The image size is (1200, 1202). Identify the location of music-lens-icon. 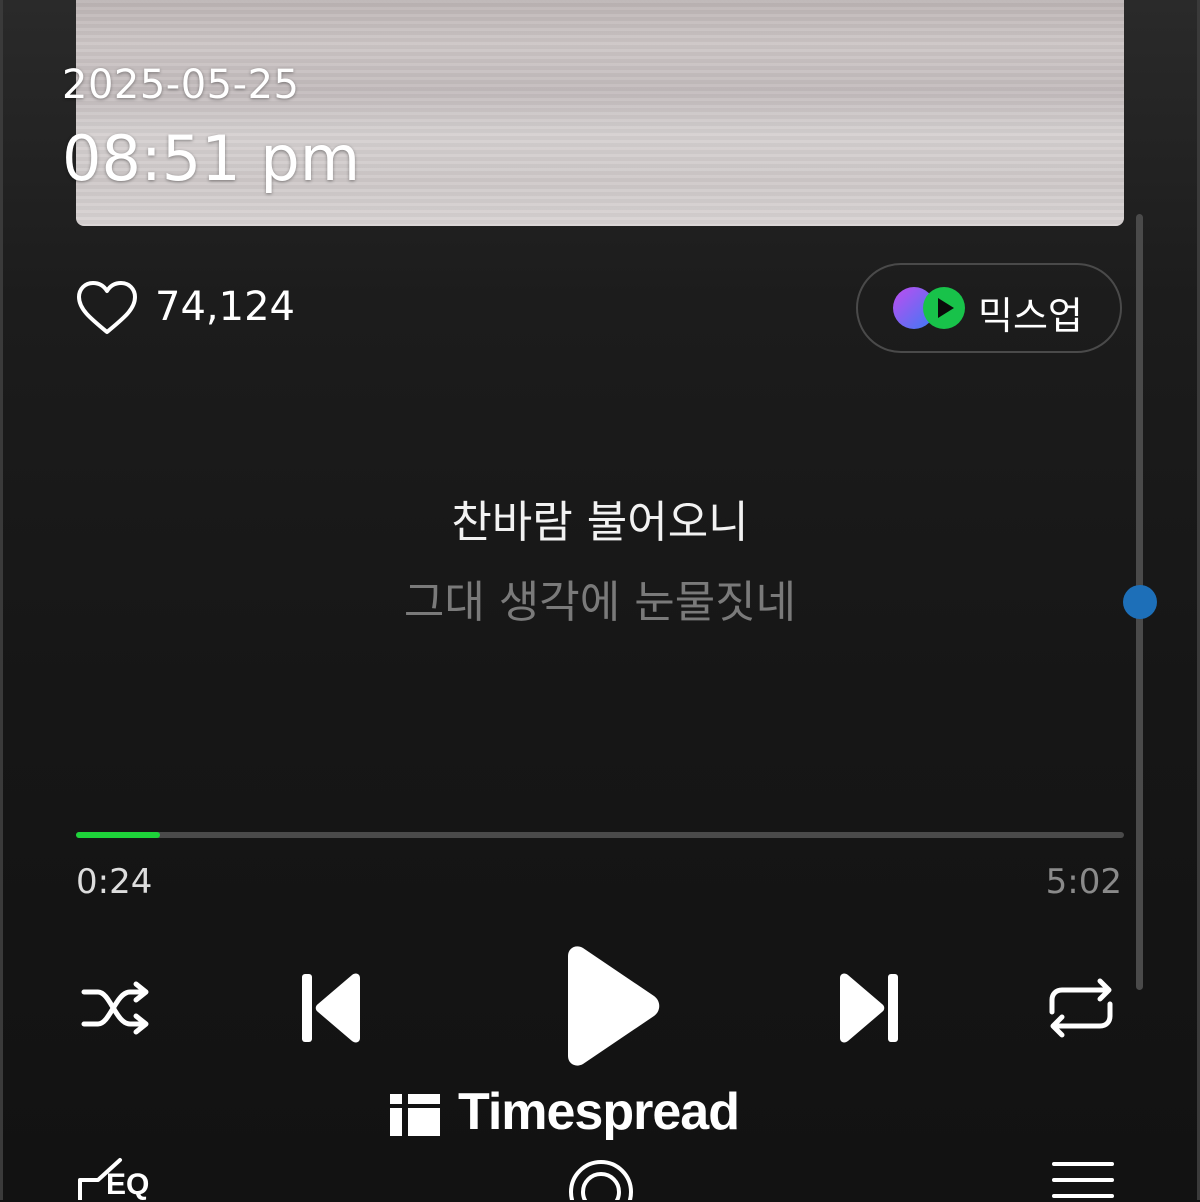
(601, 1178).